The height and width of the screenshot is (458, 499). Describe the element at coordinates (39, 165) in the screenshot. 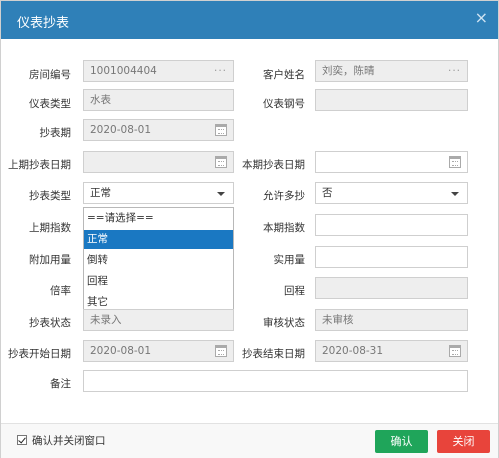

I see `last-date-label: 上期抄表日期` at that location.